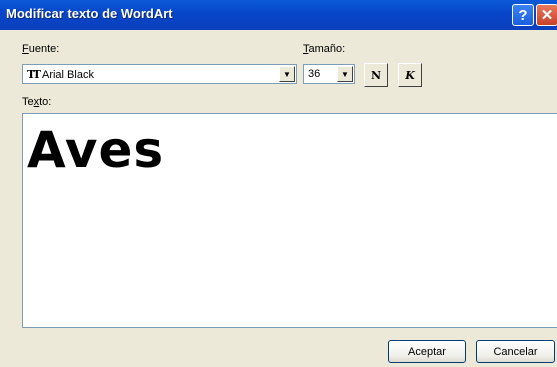  I want to click on italic-icon: K, so click(410, 75).